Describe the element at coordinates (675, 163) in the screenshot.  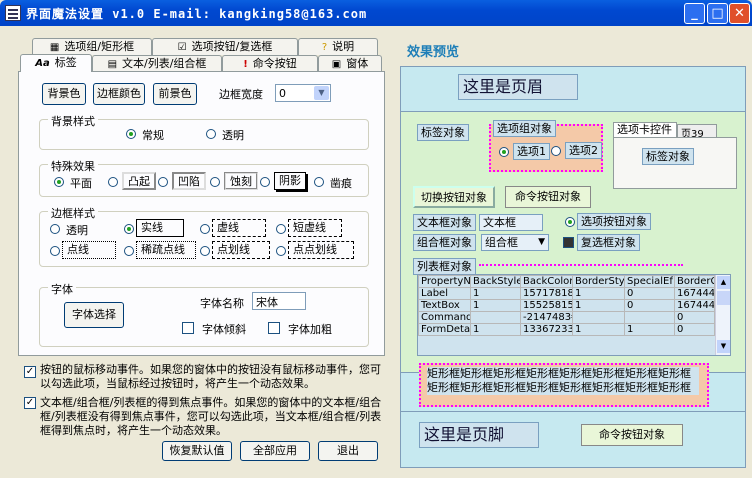
I see `preview-tab-body: 标签对象` at that location.